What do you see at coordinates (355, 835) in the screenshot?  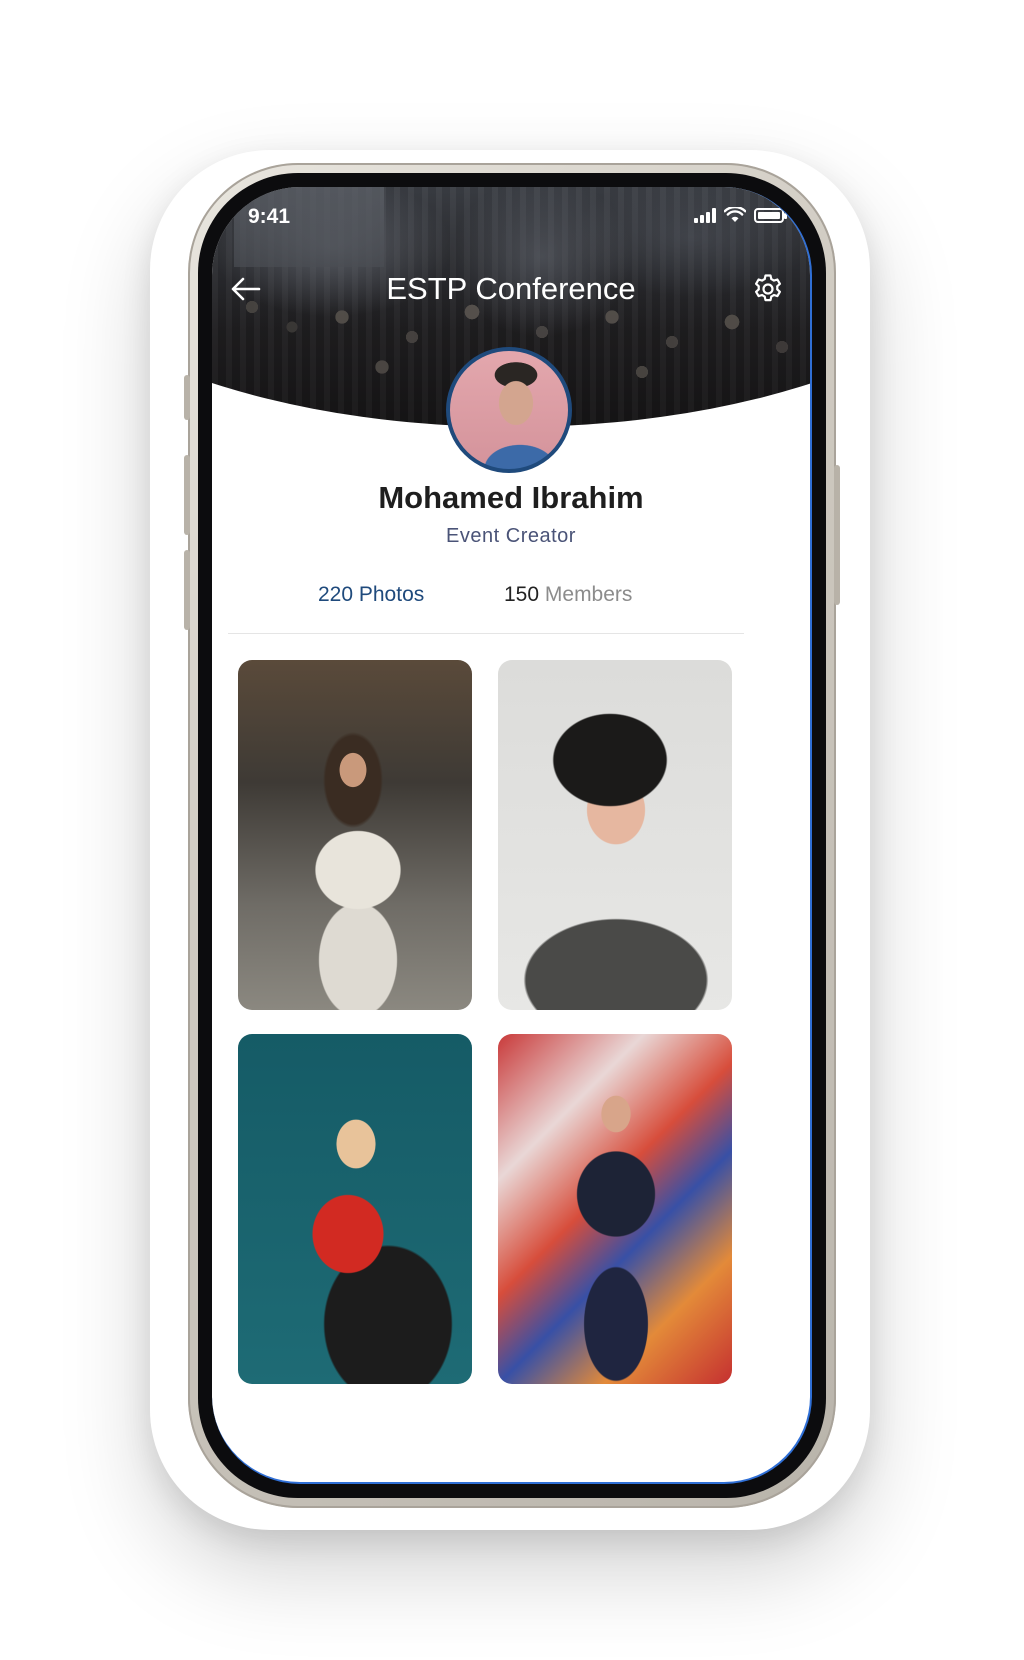 I see `photo-woman-white-outfit` at bounding box center [355, 835].